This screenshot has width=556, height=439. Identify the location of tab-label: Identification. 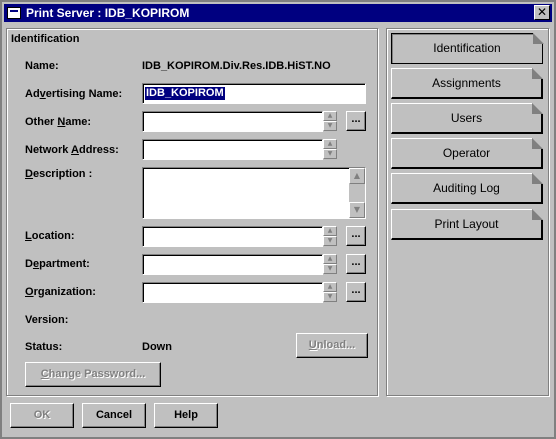
(467, 48).